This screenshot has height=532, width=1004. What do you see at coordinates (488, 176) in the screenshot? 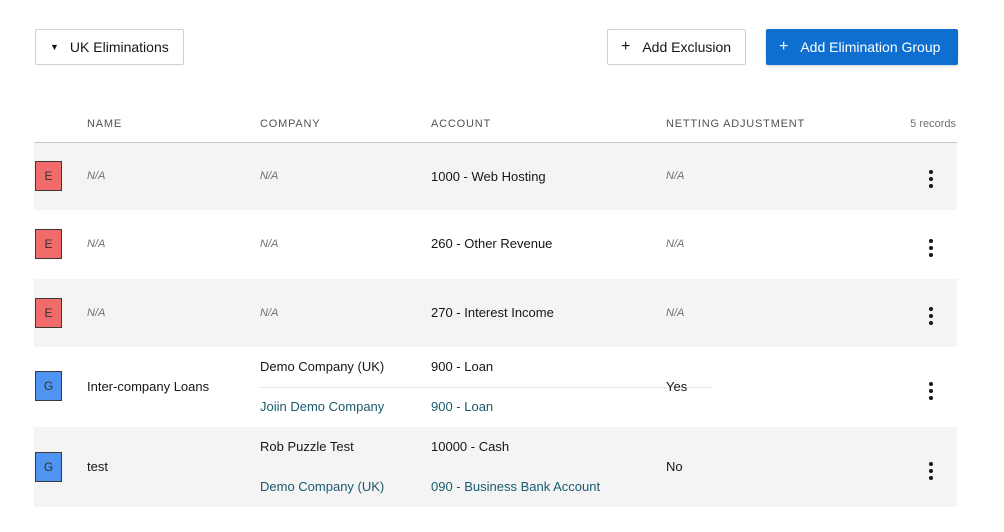
I see `row-account: 1000 - Web Hosting` at bounding box center [488, 176].